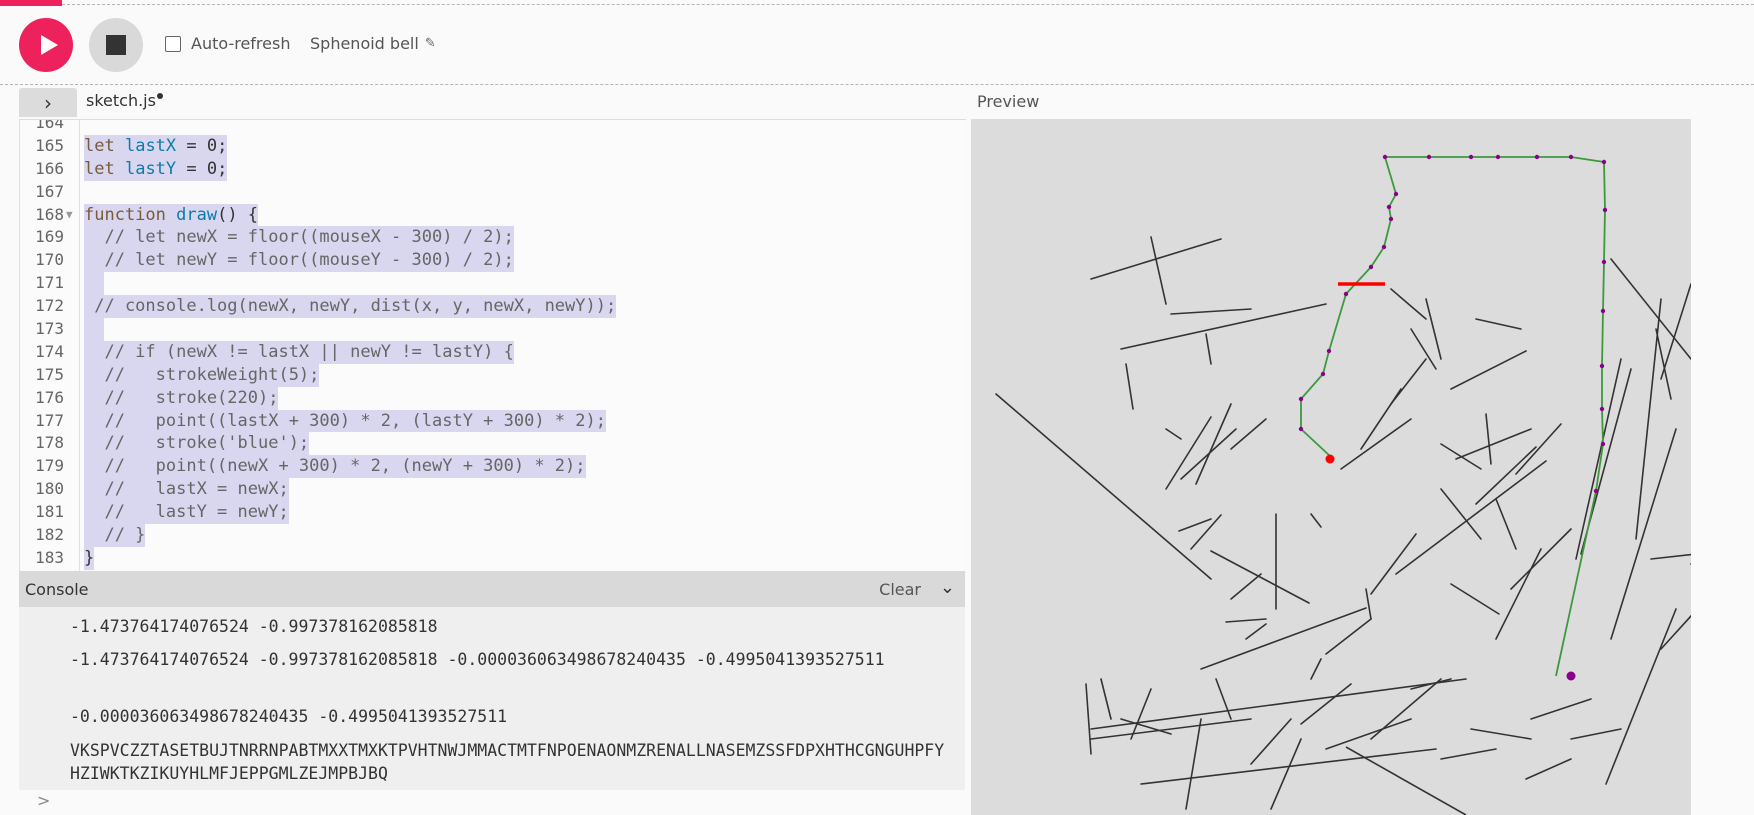 This screenshot has height=815, width=1754. I want to click on unsaved-indicator-icon, so click(159, 96).